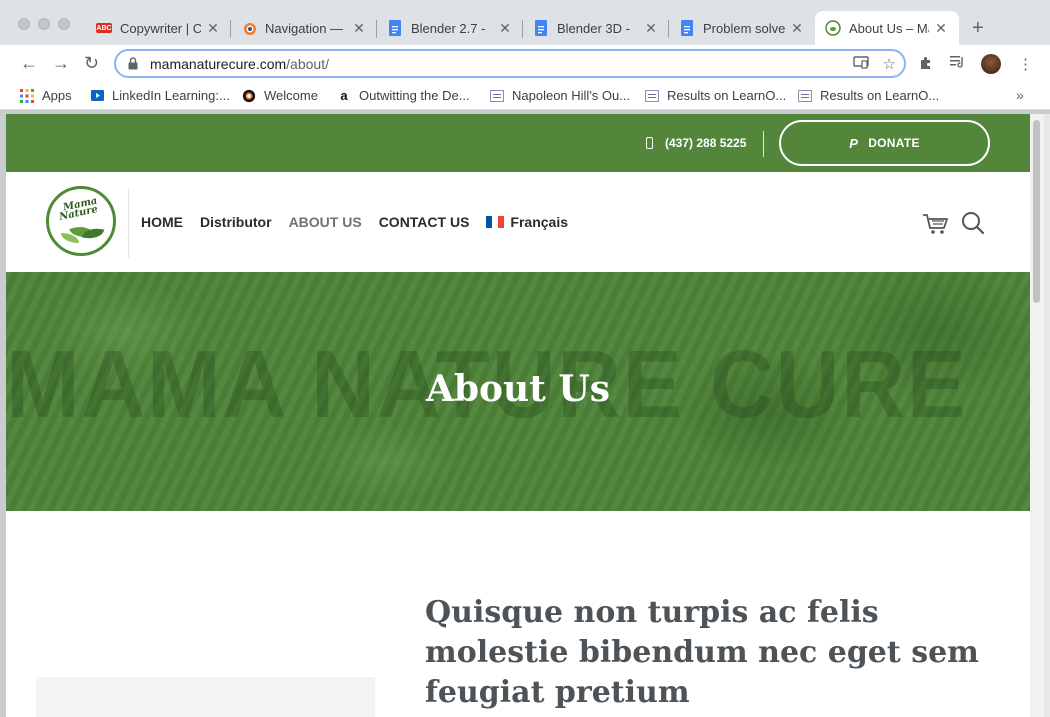  Describe the element at coordinates (1047, 415) in the screenshot. I see `background-window-edge` at that location.